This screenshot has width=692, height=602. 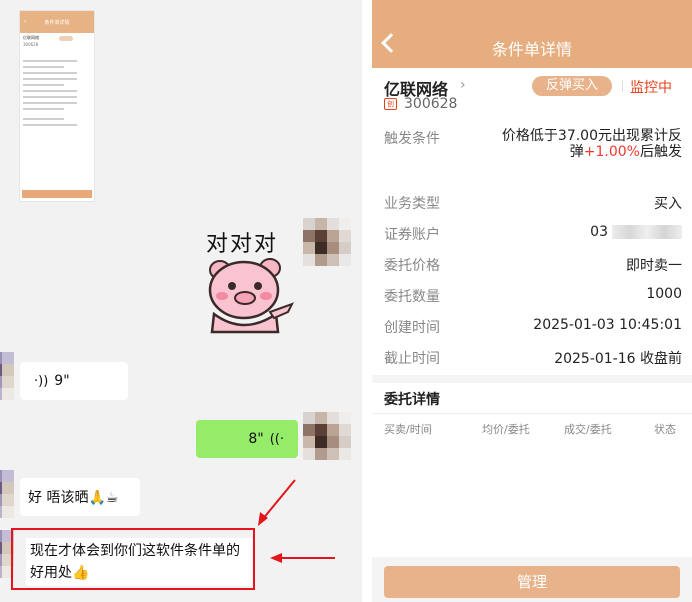 I want to click on chevron-right-icon: ›, so click(x=463, y=85).